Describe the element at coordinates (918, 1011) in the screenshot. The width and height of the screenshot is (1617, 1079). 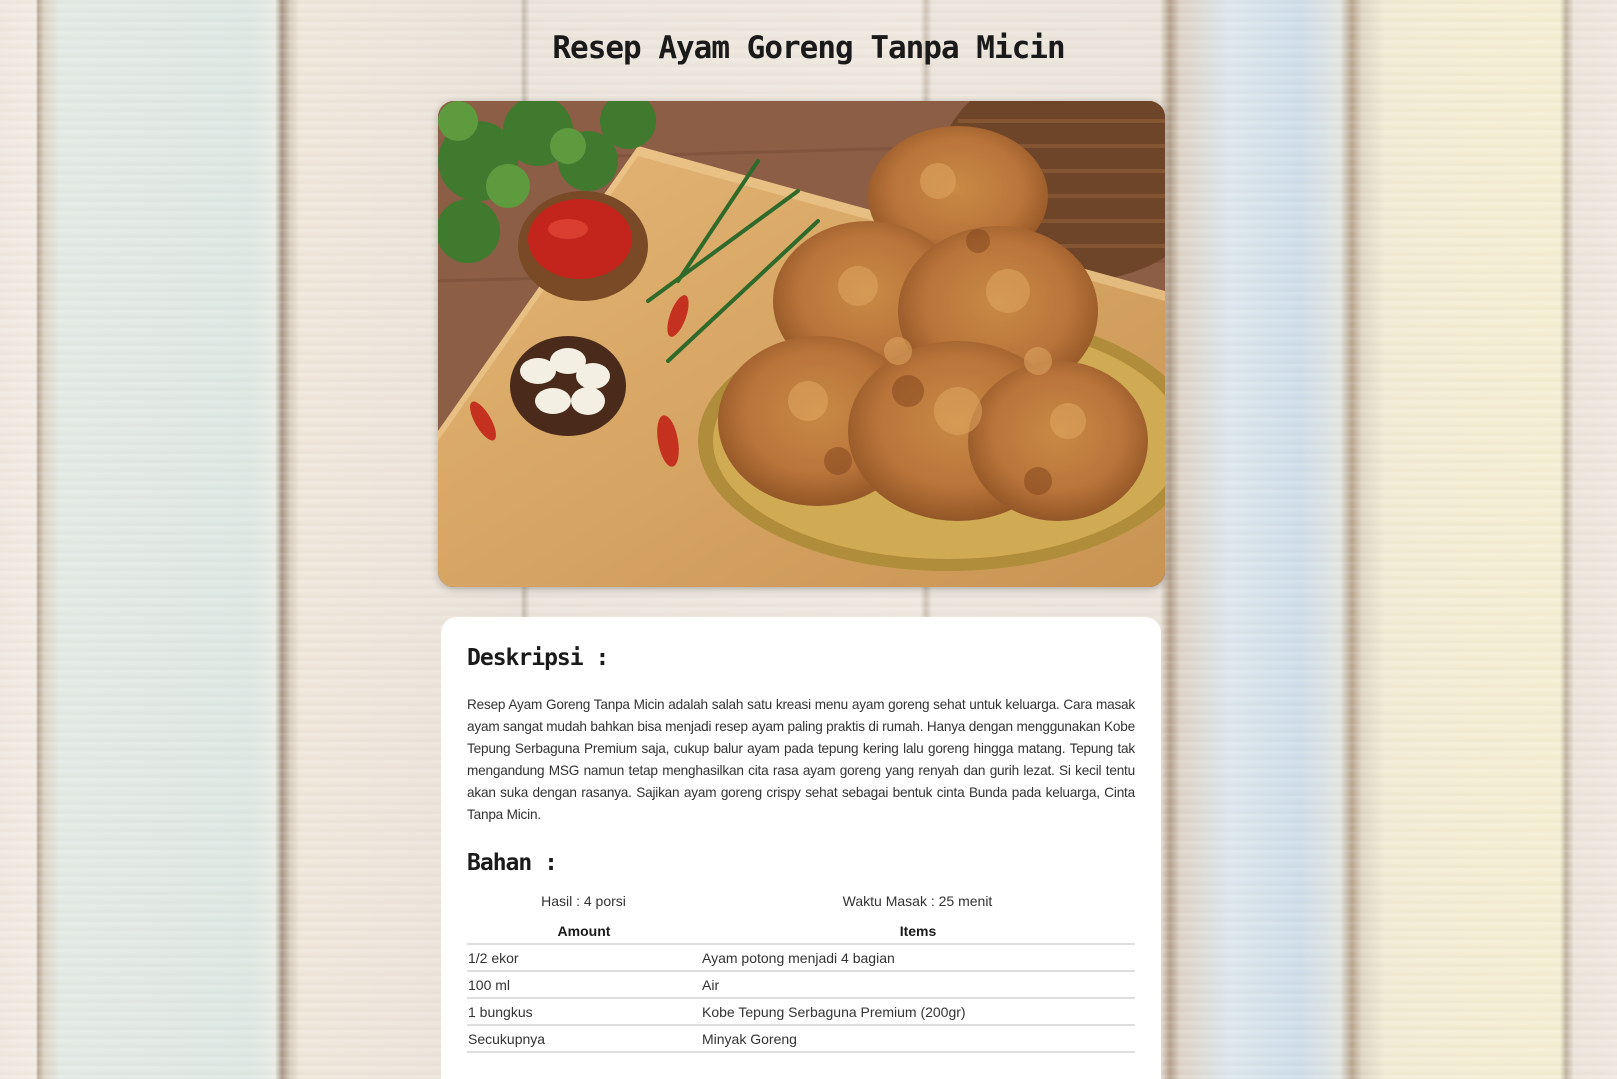
I see `item-cell: Kobe Tepung Serbaguna Premium (200gr)` at that location.